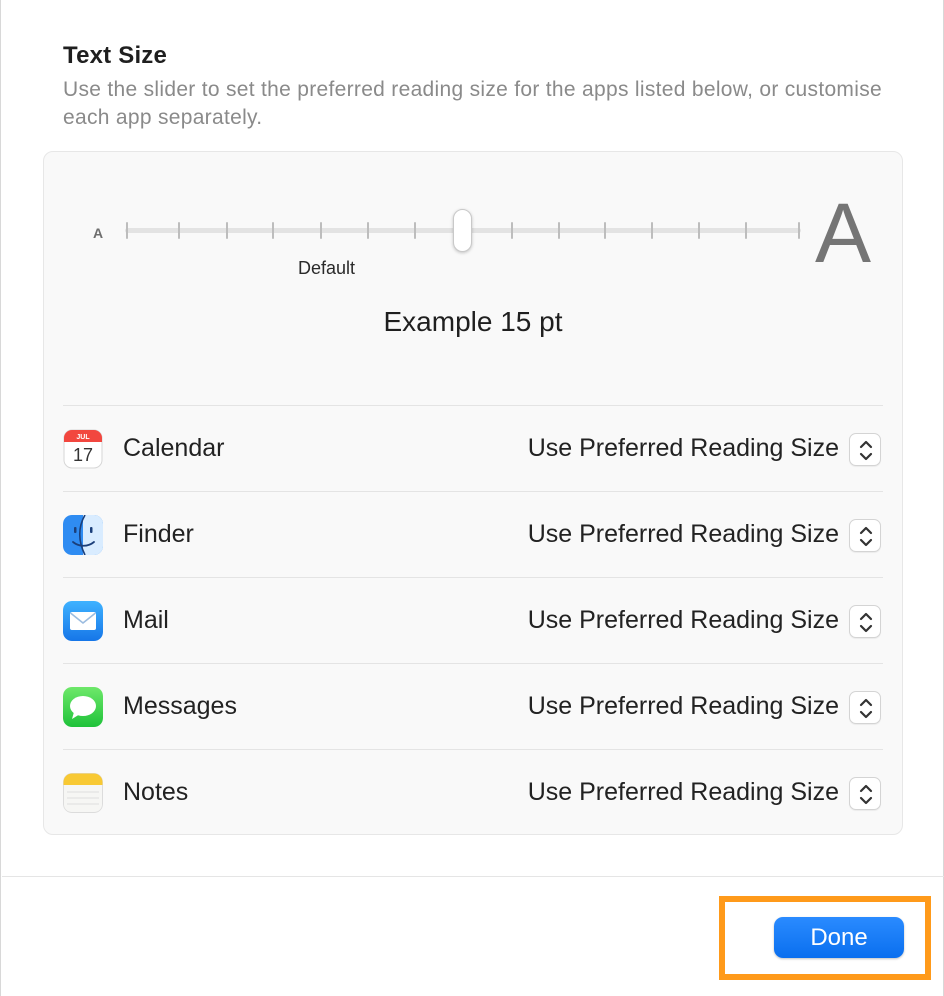 This screenshot has width=944, height=996. Describe the element at coordinates (473, 321) in the screenshot. I see `example-text: Example 15 pt` at that location.